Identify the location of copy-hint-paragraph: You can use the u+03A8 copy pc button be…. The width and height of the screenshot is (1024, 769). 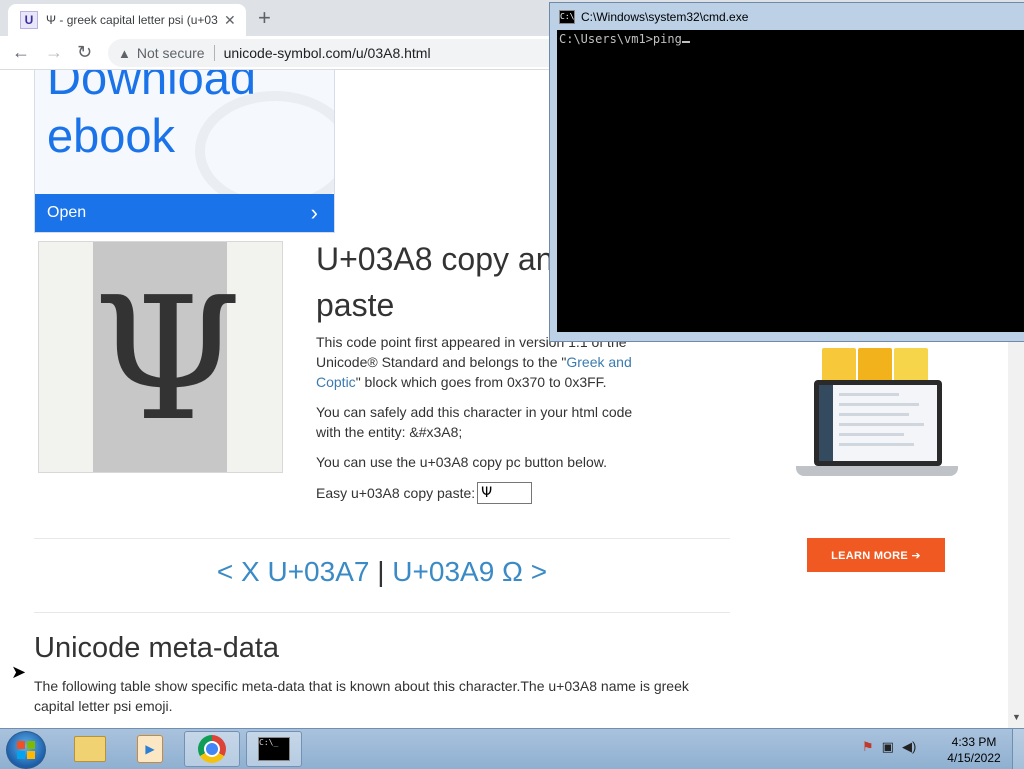
(461, 462).